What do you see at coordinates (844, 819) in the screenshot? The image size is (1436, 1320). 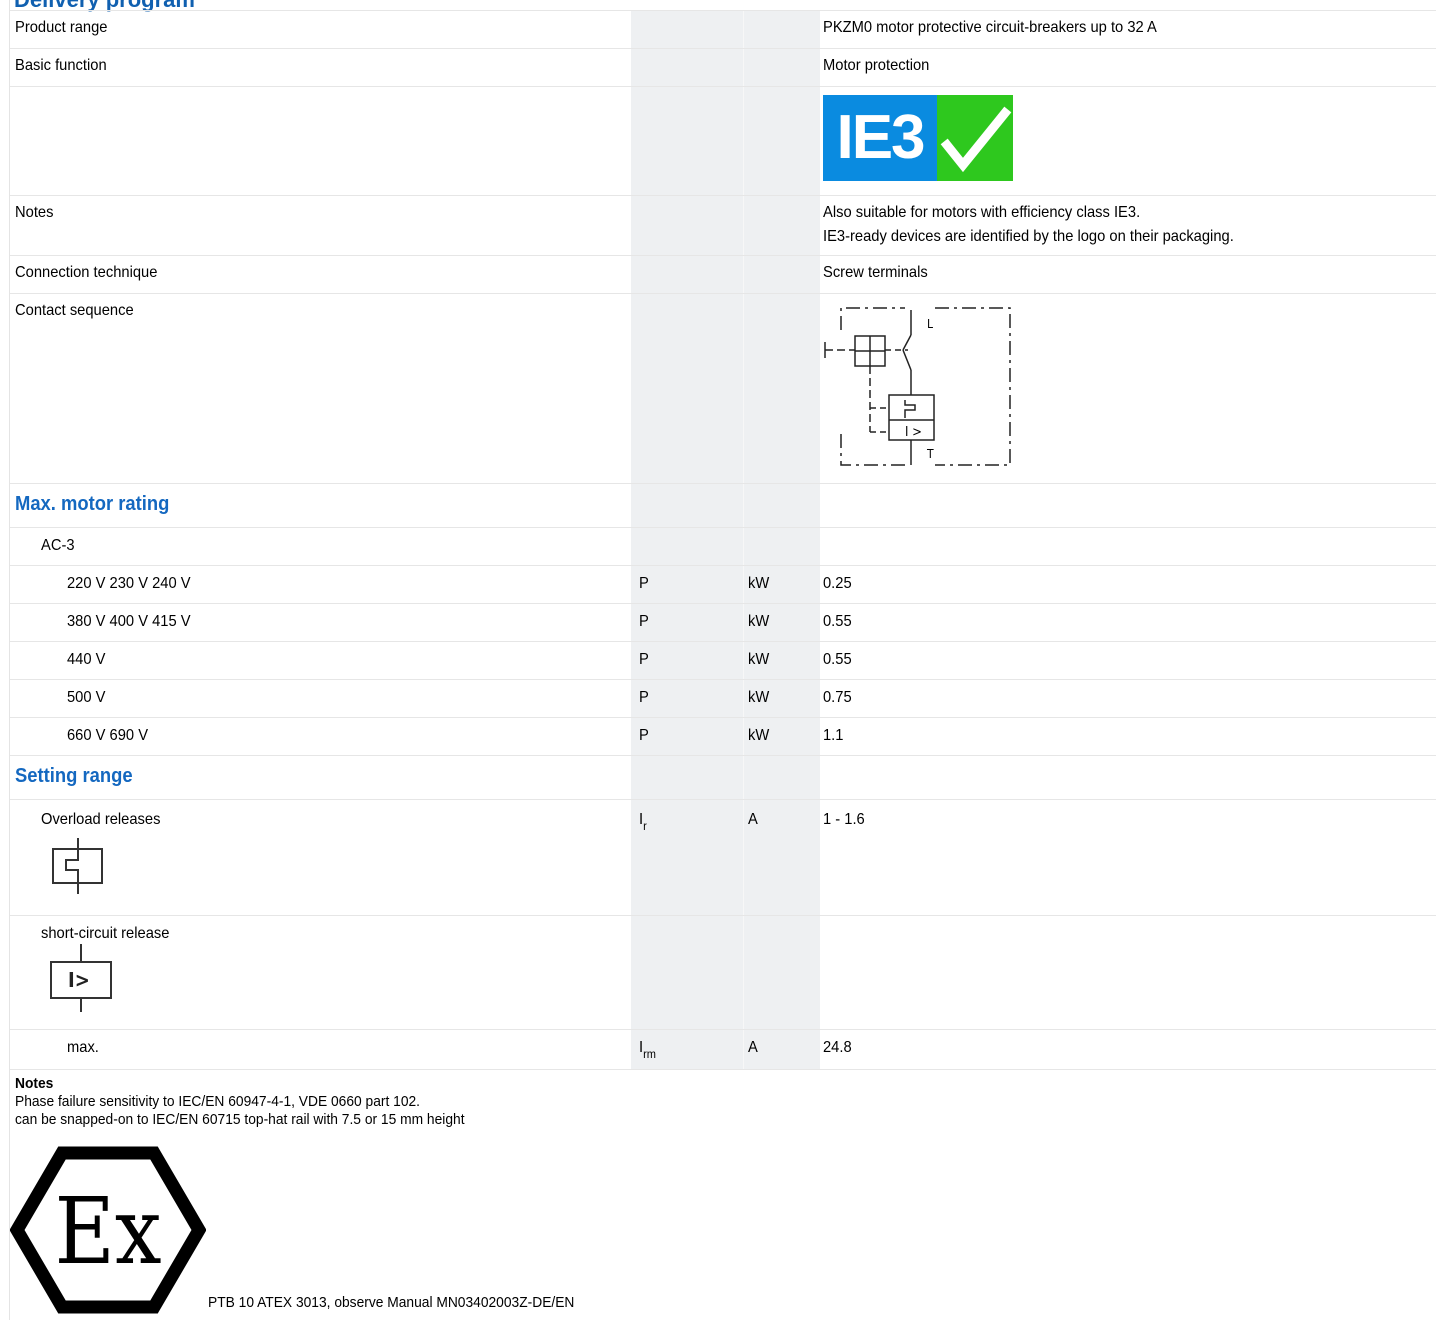 I see `overload-value: 1 - 1.6` at bounding box center [844, 819].